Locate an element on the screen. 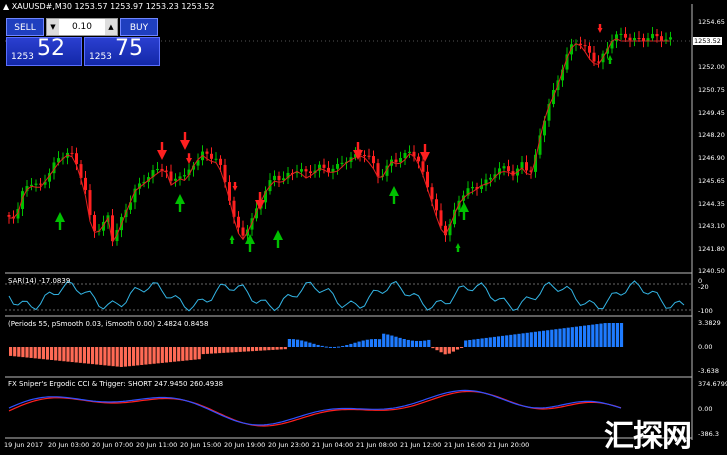 This screenshot has height=455, width=727. time-axis-label: 20 Jun 07:00 is located at coordinates (113, 445).